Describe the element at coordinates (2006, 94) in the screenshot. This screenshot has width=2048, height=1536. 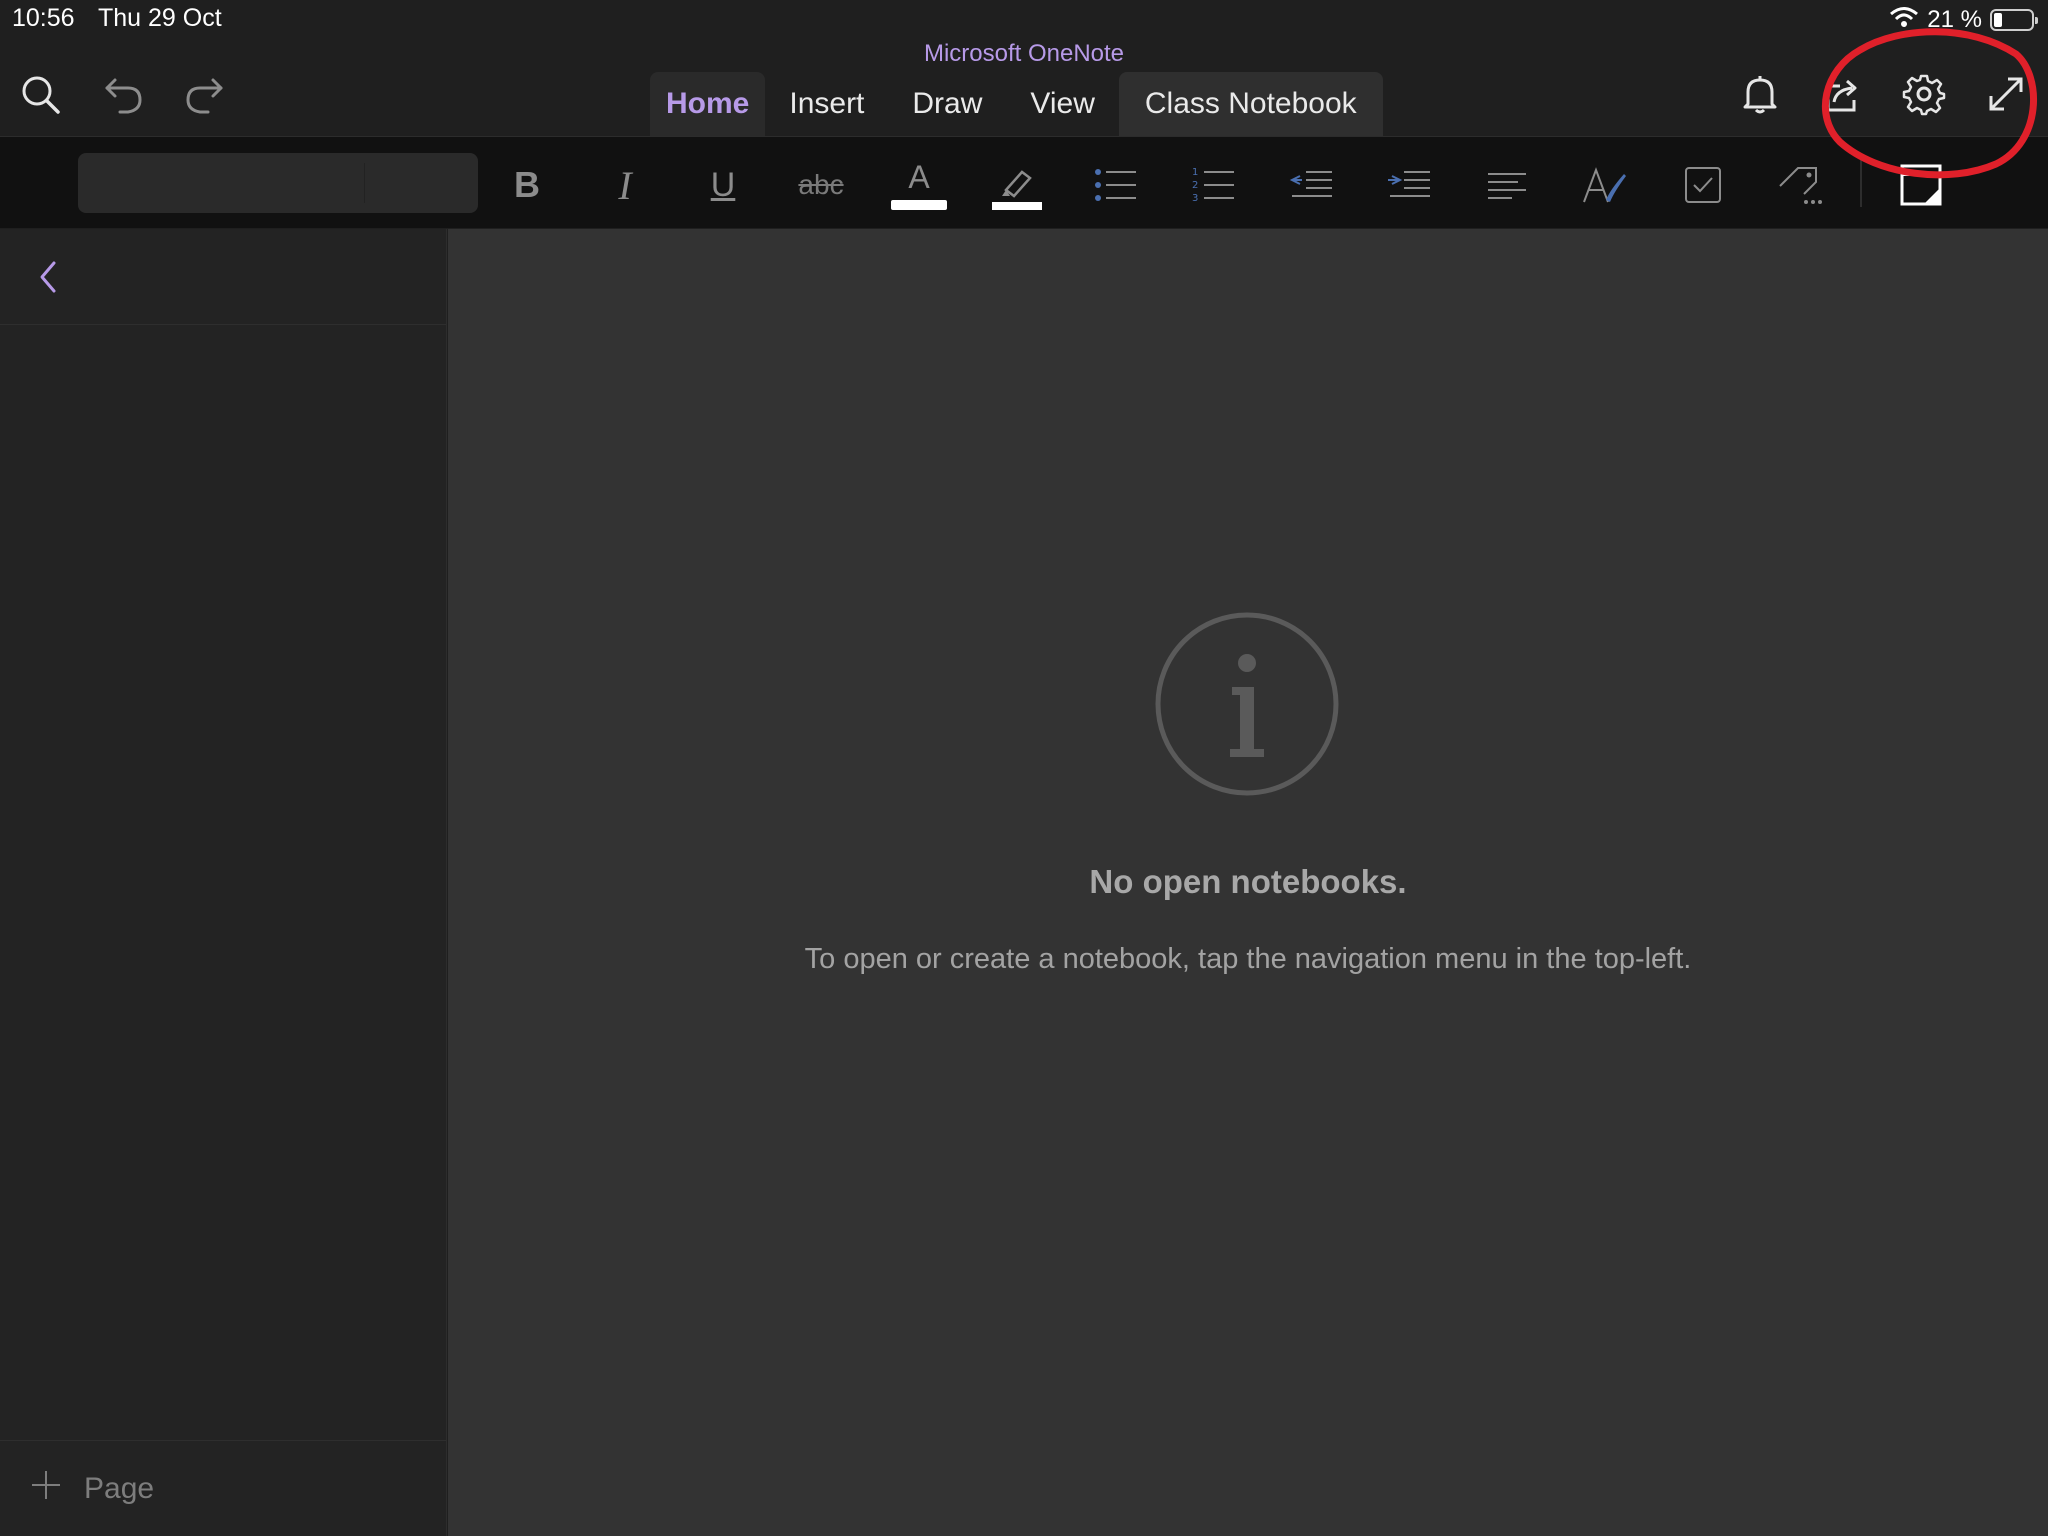
I see `expand-icon` at that location.